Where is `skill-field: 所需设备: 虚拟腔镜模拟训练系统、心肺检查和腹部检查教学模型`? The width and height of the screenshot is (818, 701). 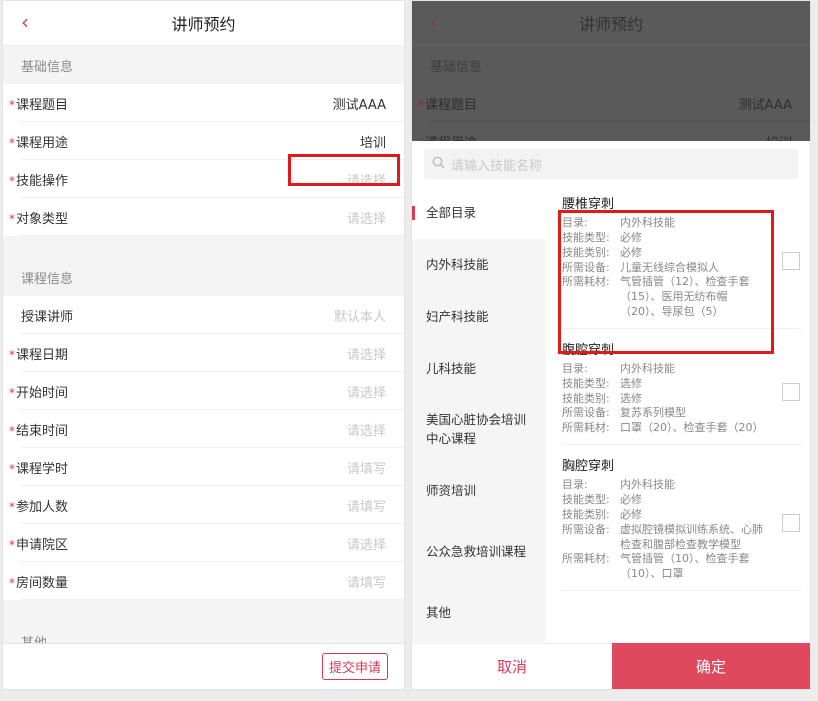
skill-field: 所需设备: 虚拟腔镜模拟训练系统、心肺检查和腹部检查教学模型 is located at coordinates (682, 538).